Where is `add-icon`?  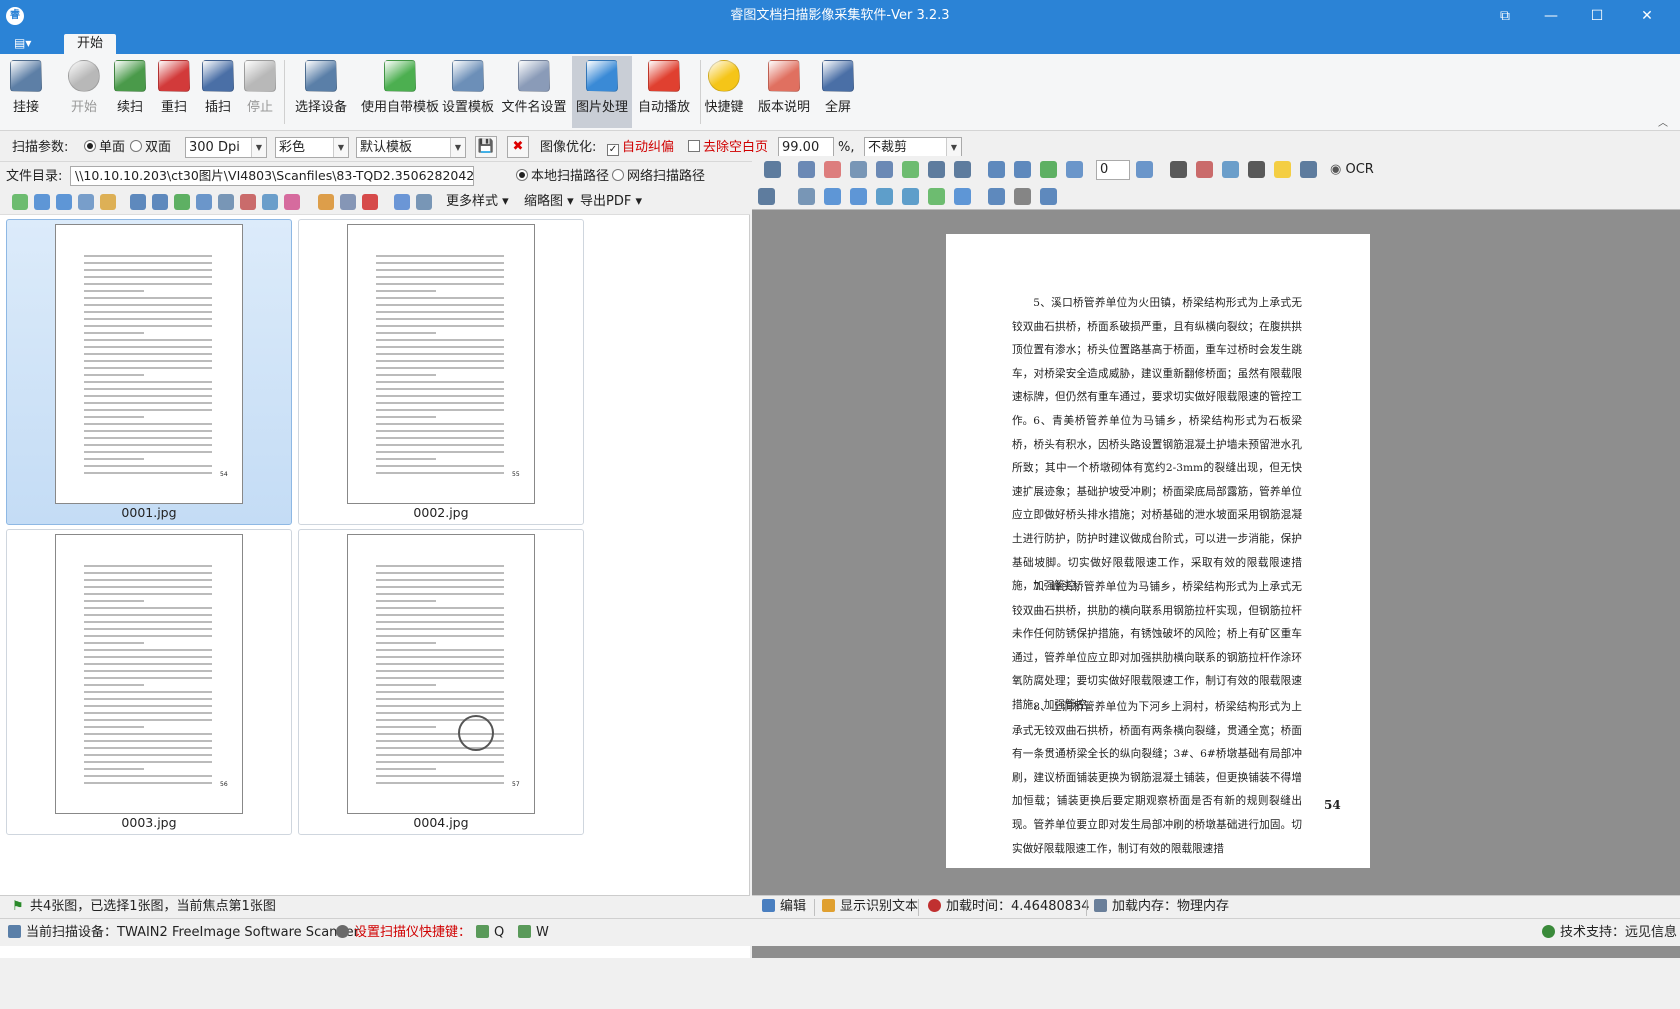
add-icon is located at coordinates (42, 202).